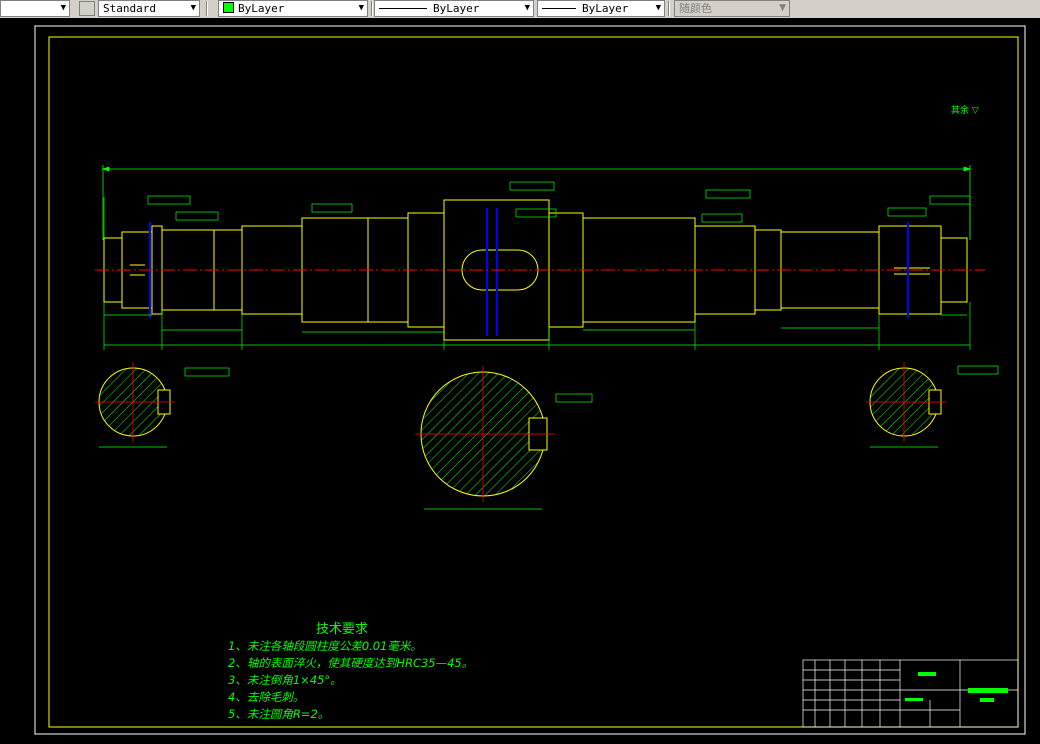 Image resolution: width=1040 pixels, height=744 pixels. I want to click on lineweight-preview-icon, so click(559, 8).